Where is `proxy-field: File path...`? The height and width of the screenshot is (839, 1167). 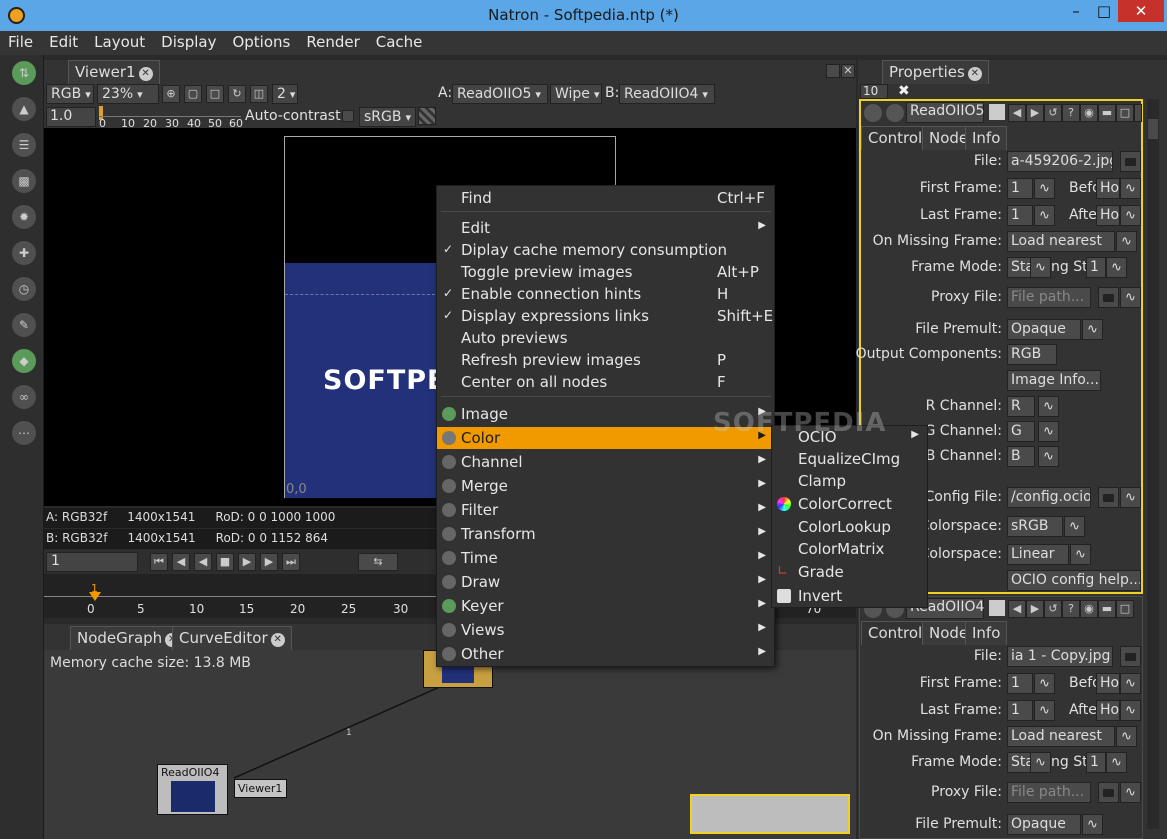
proxy-field: File path... is located at coordinates (1049, 792).